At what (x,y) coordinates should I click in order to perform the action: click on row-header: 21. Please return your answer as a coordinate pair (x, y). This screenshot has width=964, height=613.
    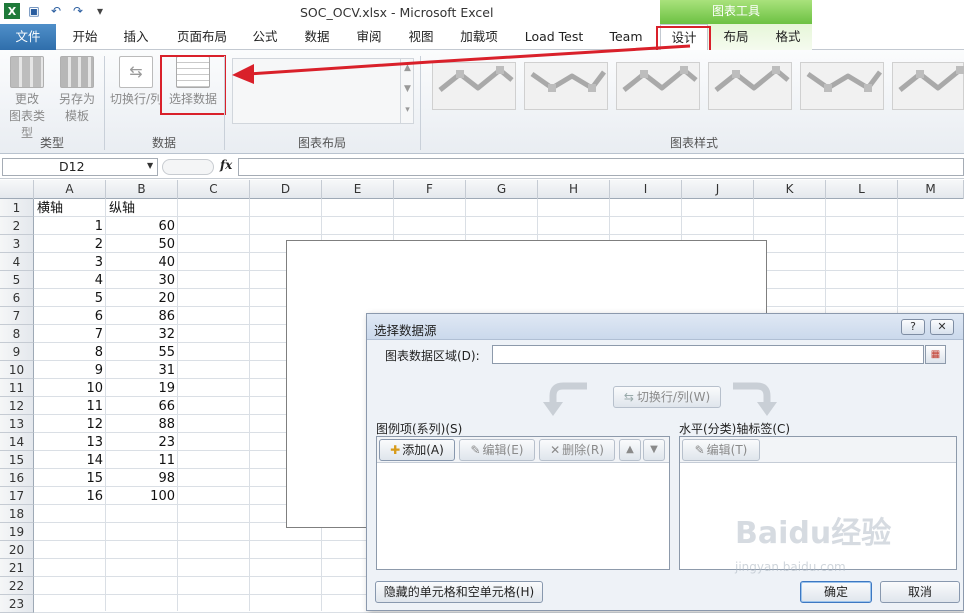
    Looking at the image, I should click on (17, 568).